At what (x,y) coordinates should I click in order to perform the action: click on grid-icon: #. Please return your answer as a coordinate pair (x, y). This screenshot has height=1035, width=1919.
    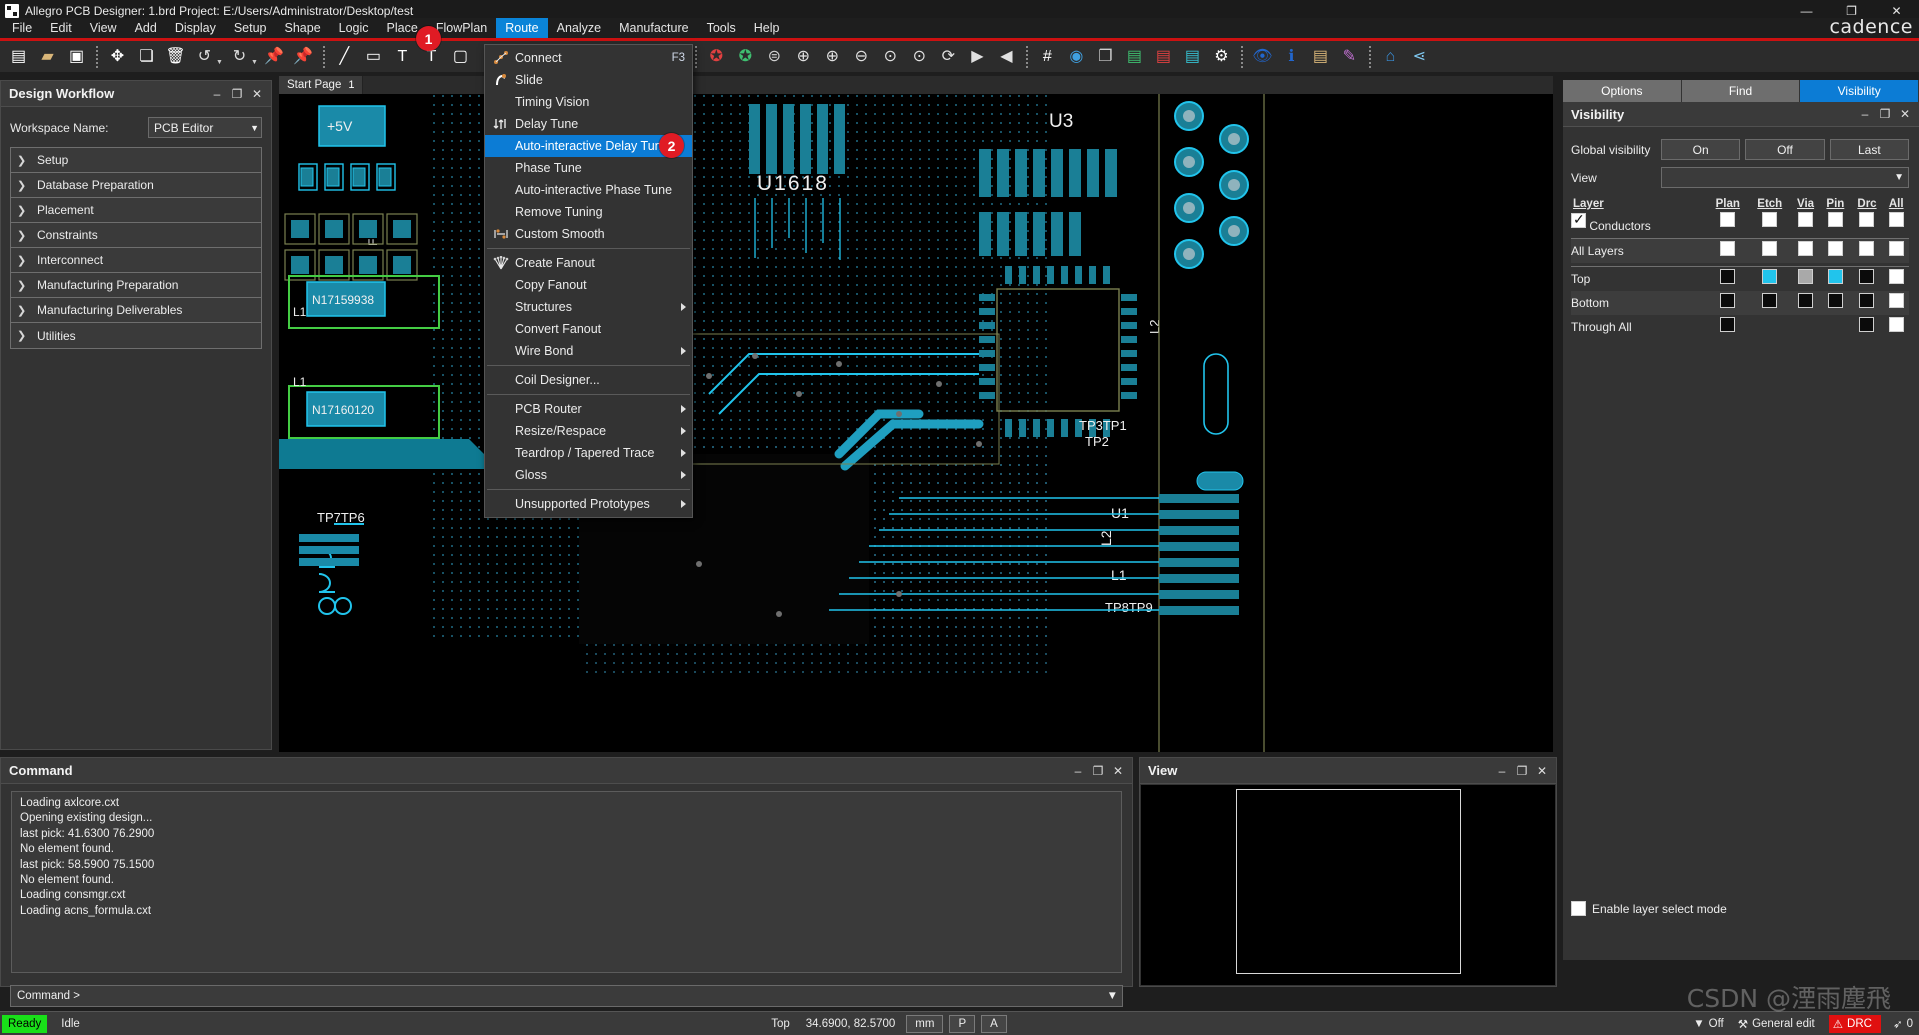
    Looking at the image, I should click on (1047, 56).